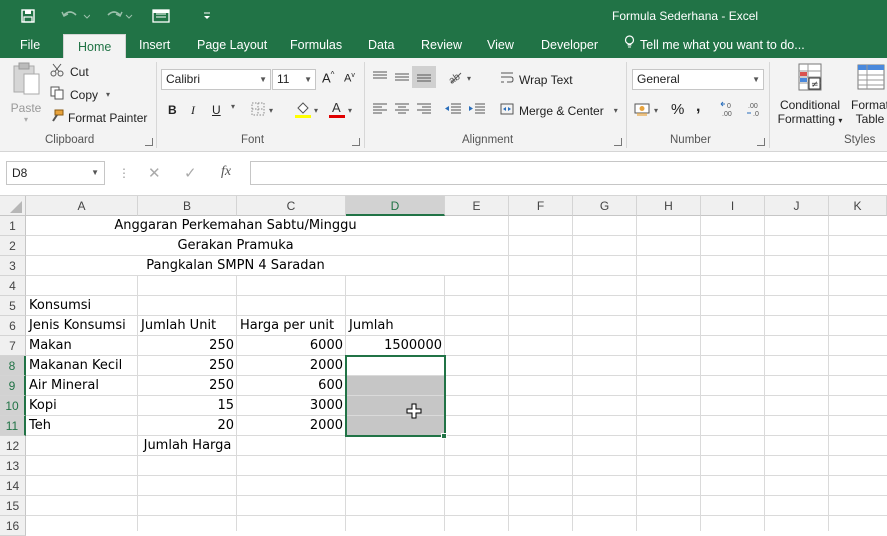 This screenshot has height=536, width=887. I want to click on cell-a6: Jenis Konsumsi, so click(82, 326).